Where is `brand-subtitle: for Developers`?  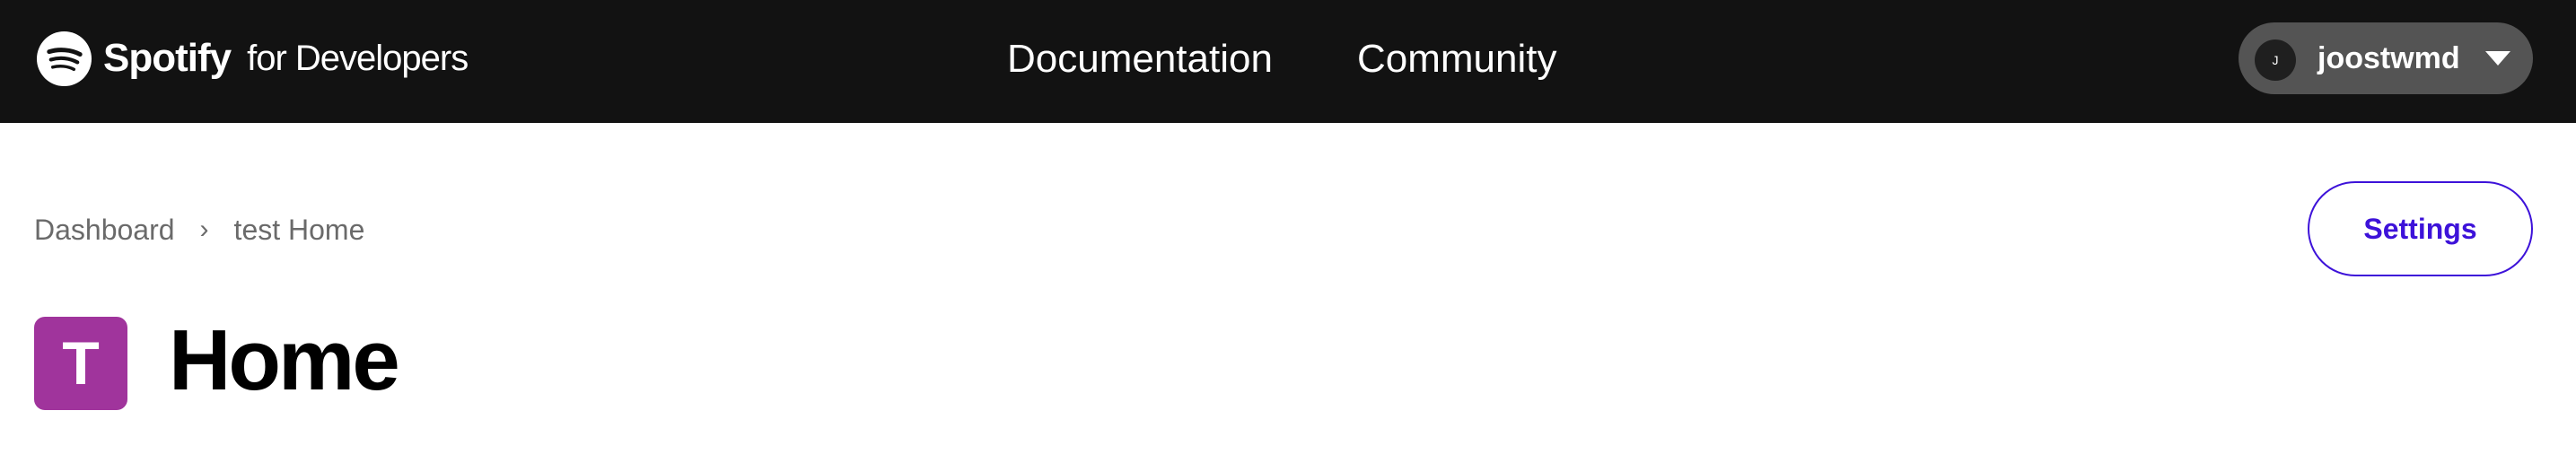 brand-subtitle: for Developers is located at coordinates (358, 58).